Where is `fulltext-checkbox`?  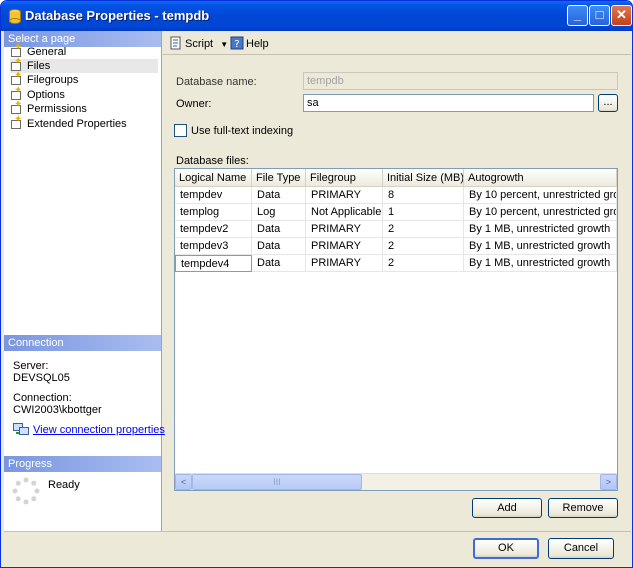 fulltext-checkbox is located at coordinates (180, 130).